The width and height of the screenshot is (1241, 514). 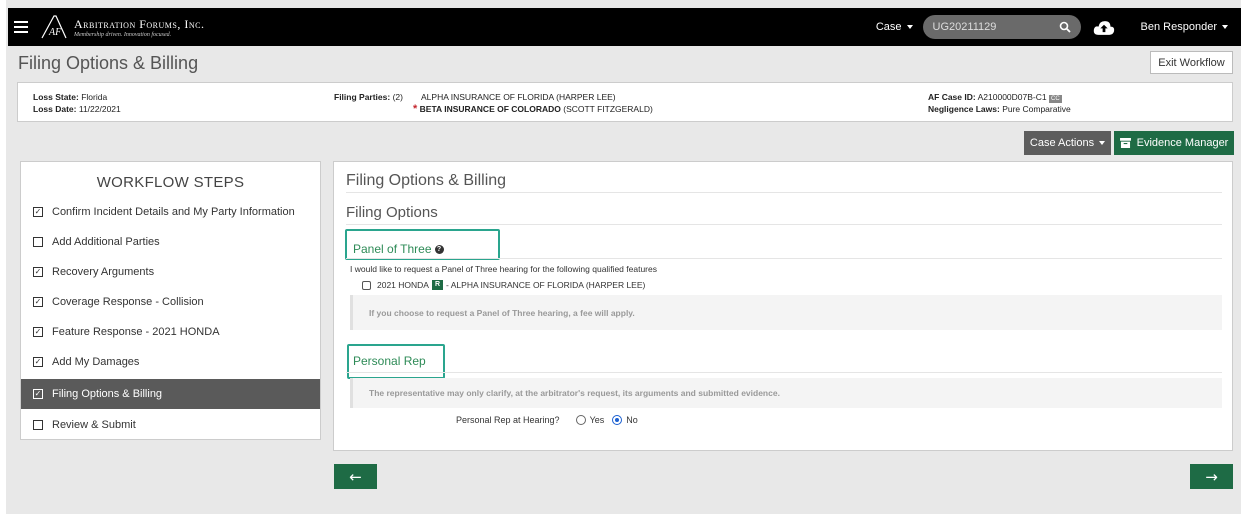 I want to click on next-button: →, so click(x=1211, y=476).